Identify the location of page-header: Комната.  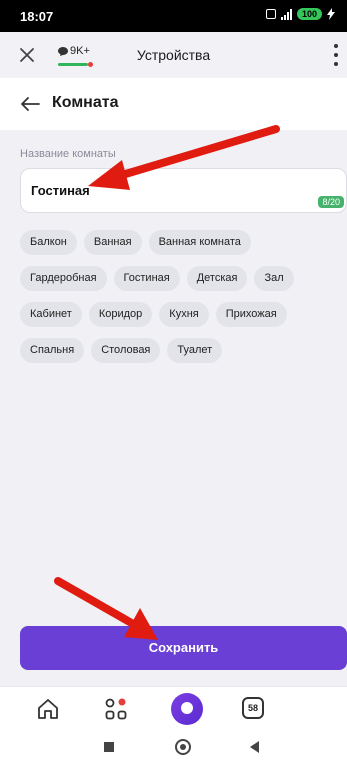
(173, 104).